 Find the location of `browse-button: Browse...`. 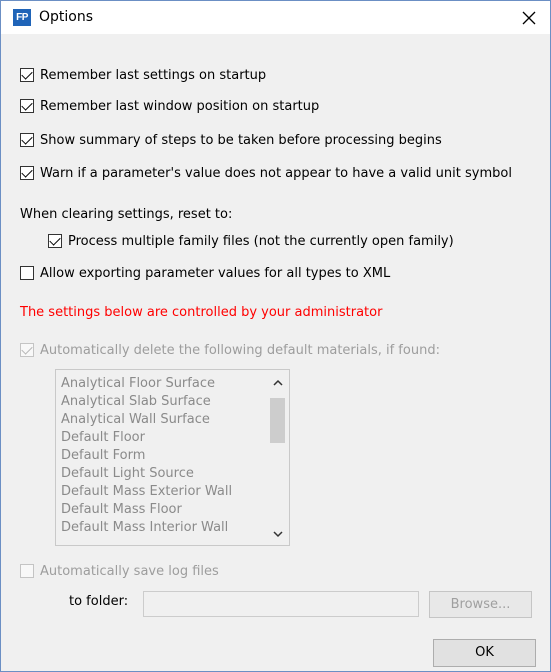

browse-button: Browse... is located at coordinates (480, 604).